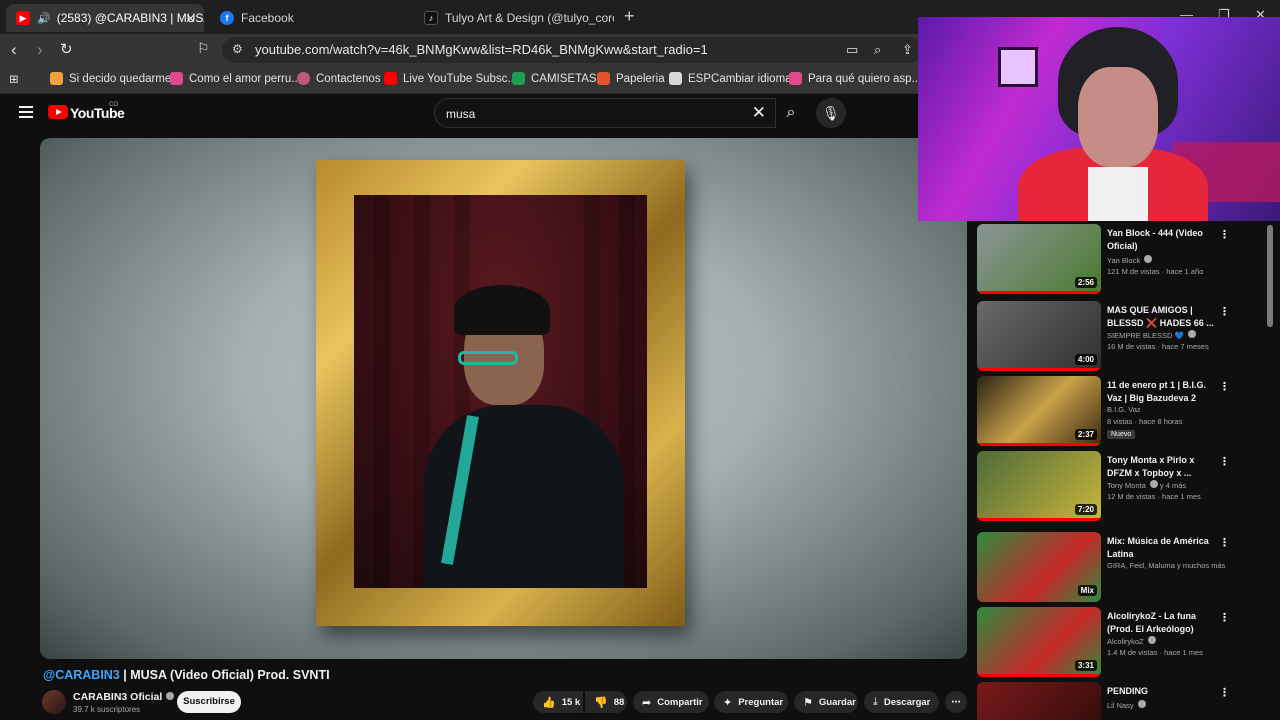 This screenshot has height=720, width=1280. What do you see at coordinates (124, 697) in the screenshot?
I see `channel-name: CARABIN3 Oficial` at bounding box center [124, 697].